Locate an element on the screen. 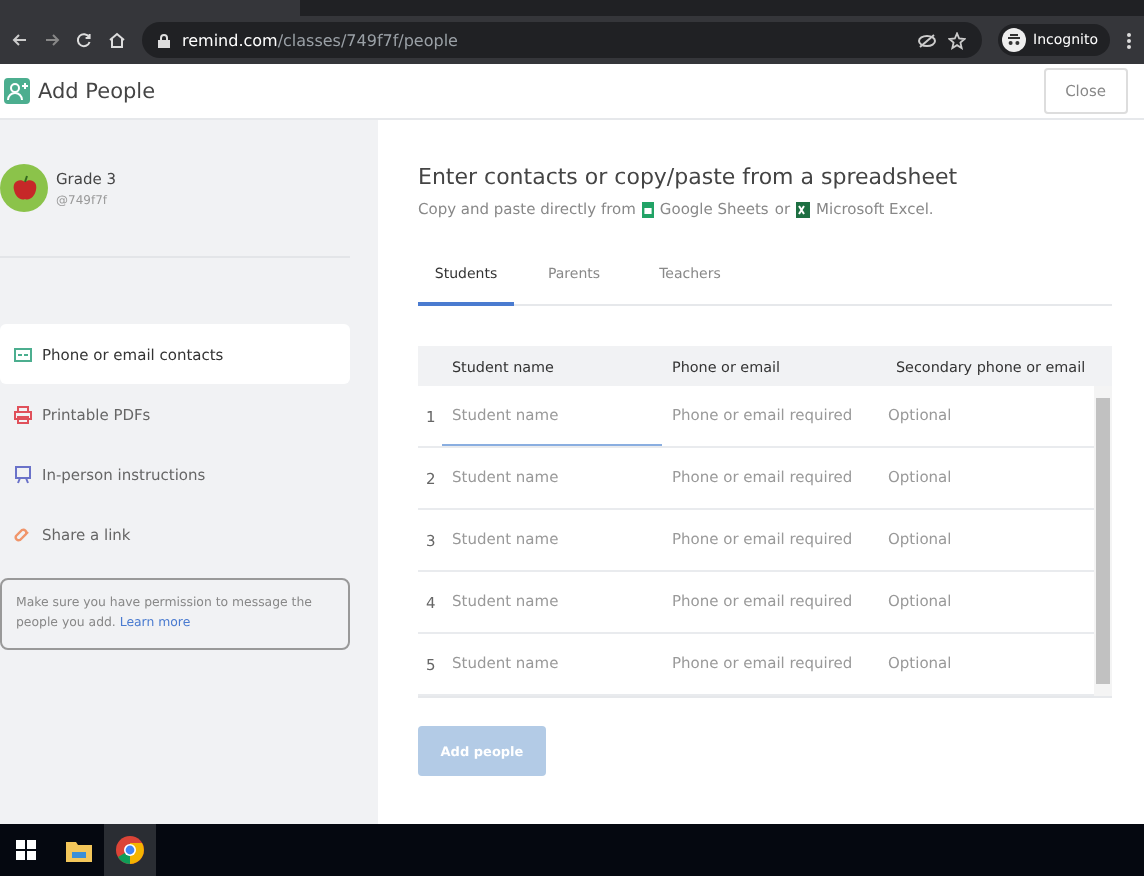 This screenshot has height=876, width=1144. eye-slash-icon is located at coordinates (926, 40).